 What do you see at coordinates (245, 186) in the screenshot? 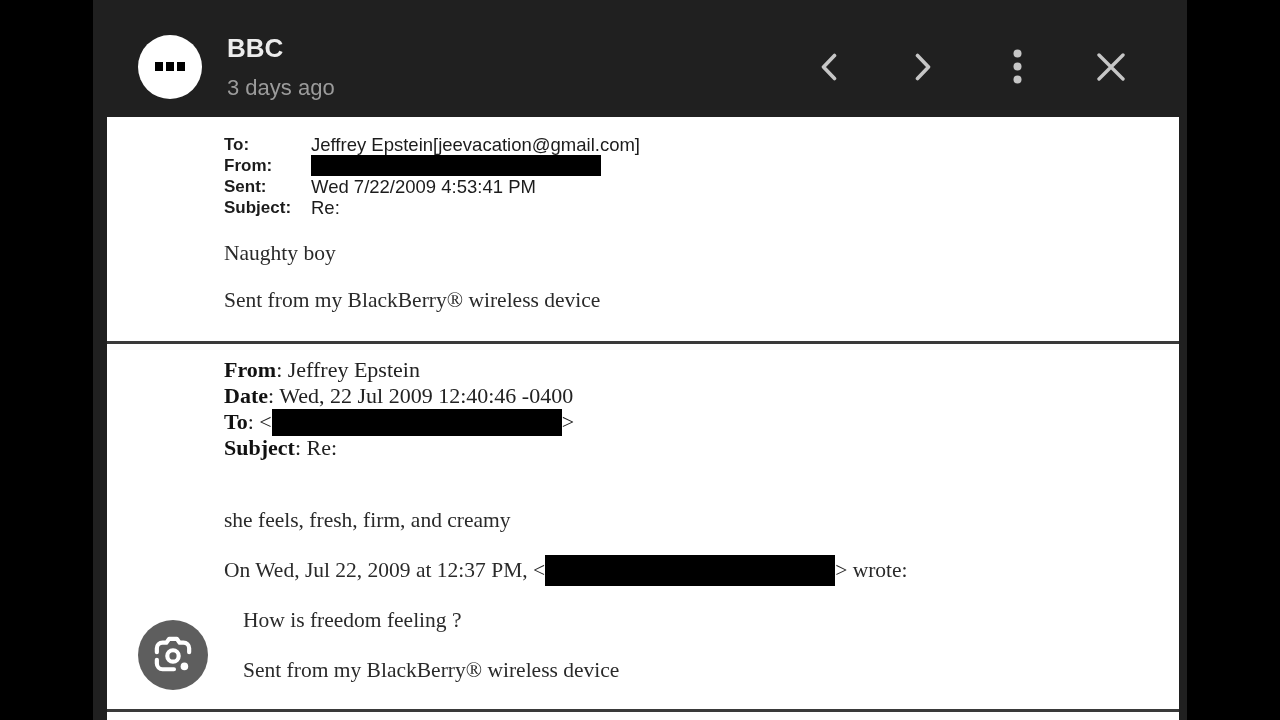
I see `header-label: Sent:` at bounding box center [245, 186].